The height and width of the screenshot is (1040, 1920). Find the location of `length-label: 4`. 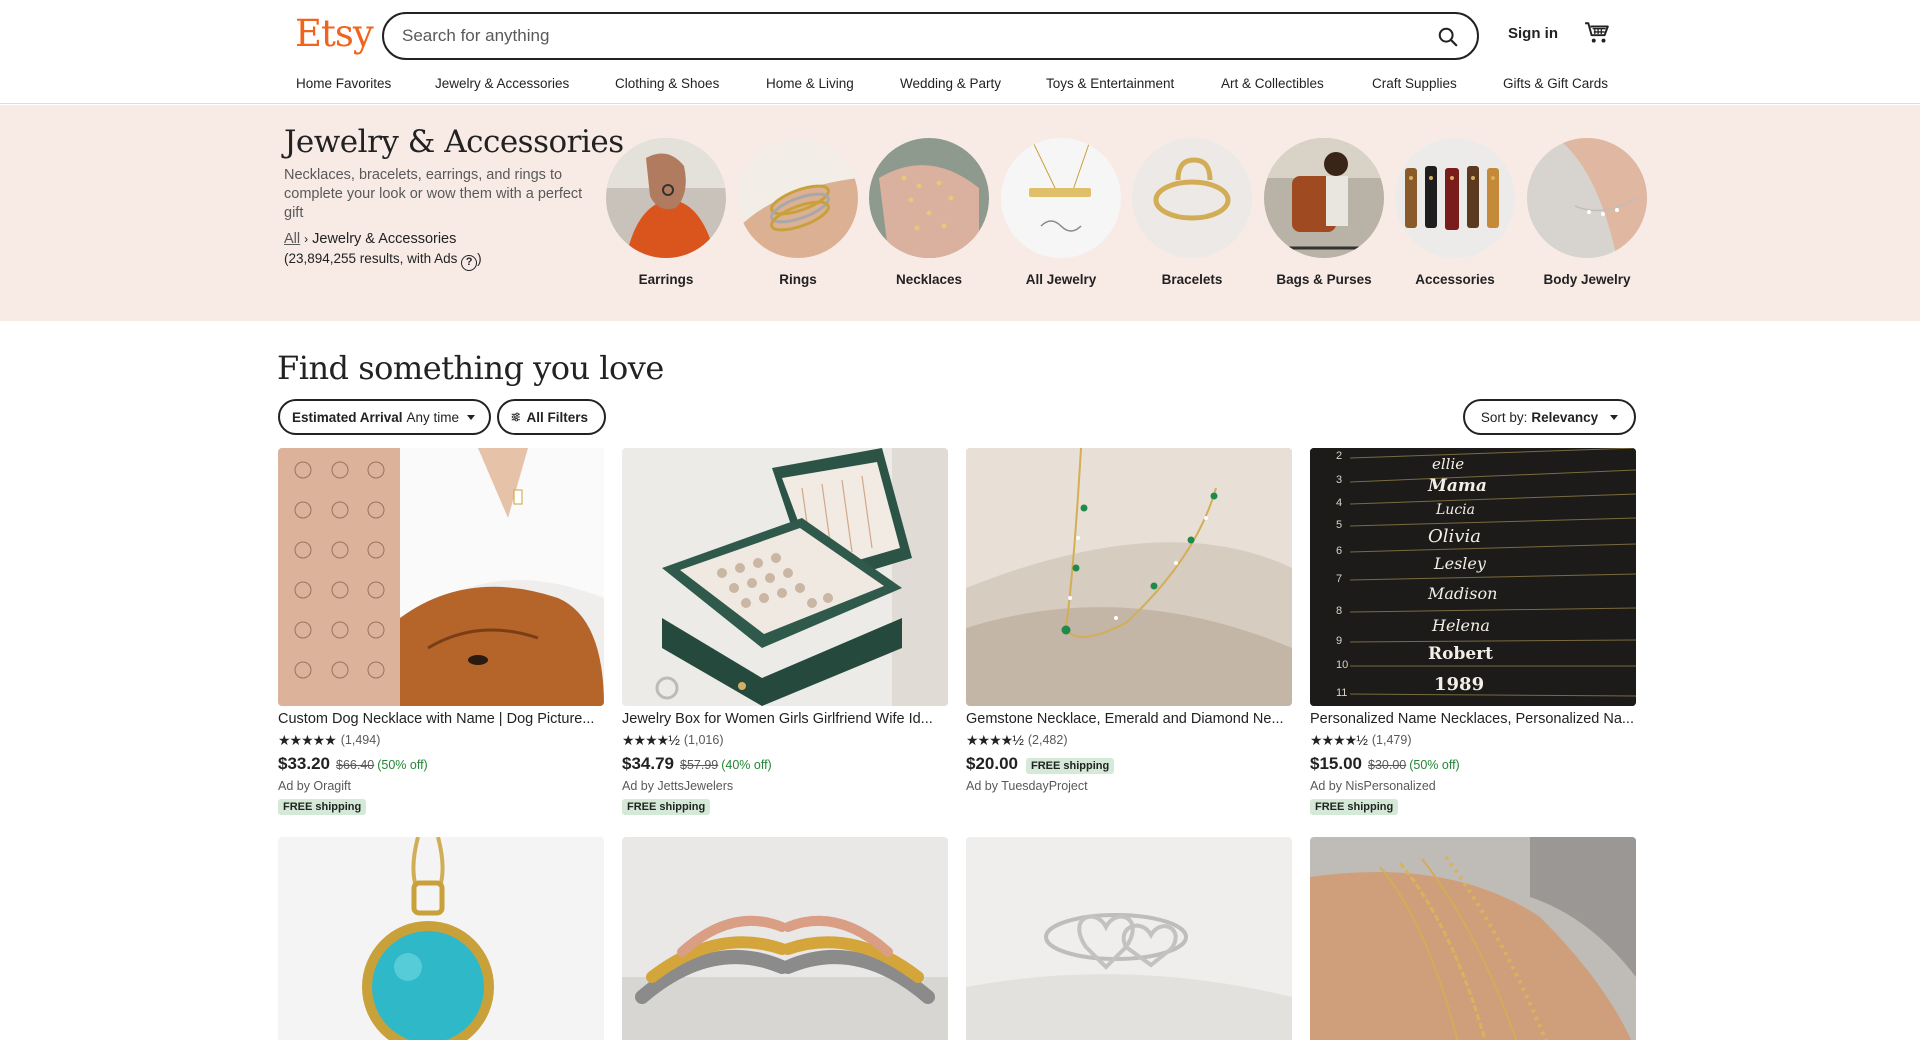

length-label: 4 is located at coordinates (1339, 503).